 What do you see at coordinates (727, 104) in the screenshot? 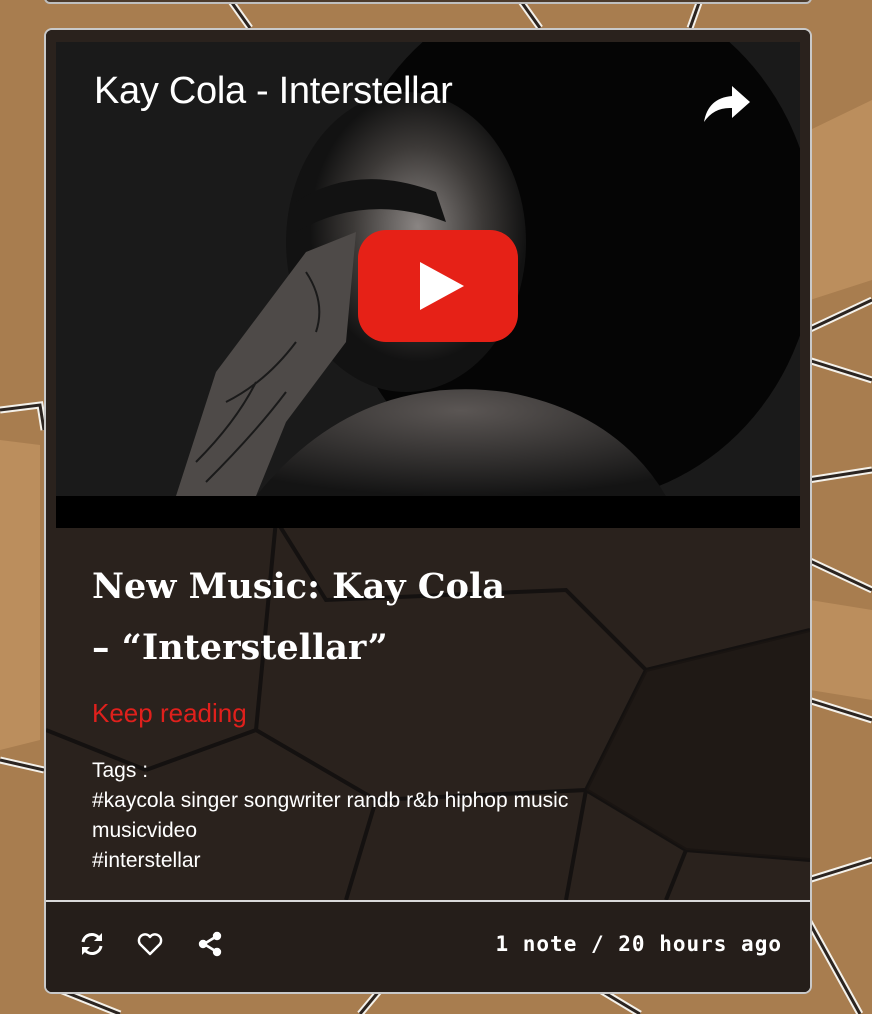
I see `share-arrow-icon` at bounding box center [727, 104].